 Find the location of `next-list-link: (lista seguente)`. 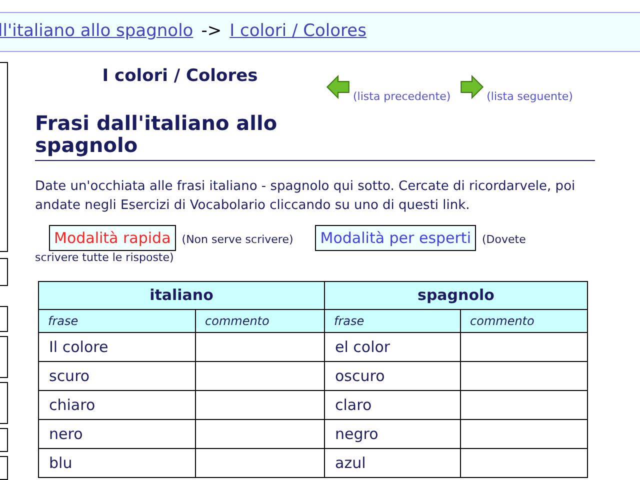

next-list-link: (lista seguente) is located at coordinates (529, 96).